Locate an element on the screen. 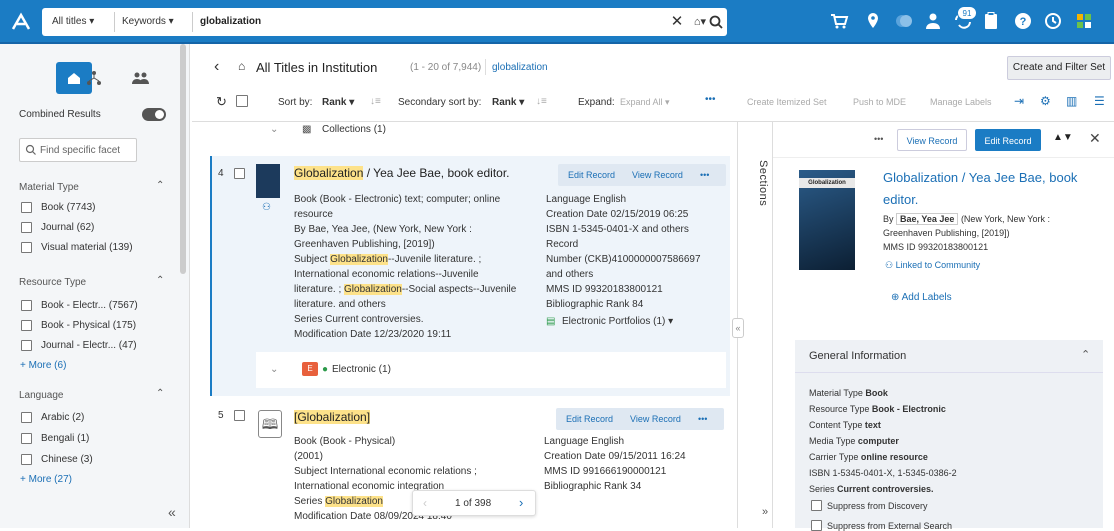 The image size is (1114, 531). collapse-panel-icon: « is located at coordinates (172, 512).